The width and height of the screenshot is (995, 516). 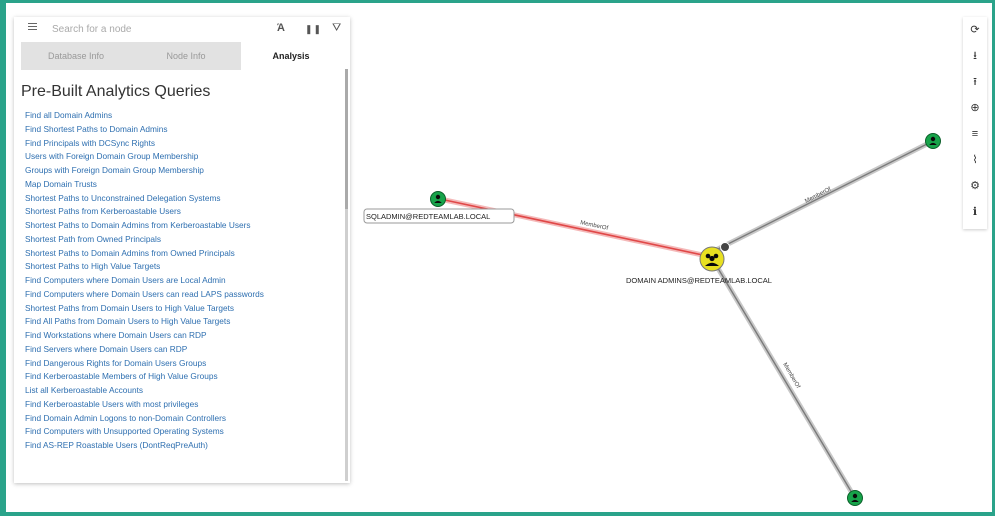 I want to click on scrollbar-thumb, so click(x=346, y=139).